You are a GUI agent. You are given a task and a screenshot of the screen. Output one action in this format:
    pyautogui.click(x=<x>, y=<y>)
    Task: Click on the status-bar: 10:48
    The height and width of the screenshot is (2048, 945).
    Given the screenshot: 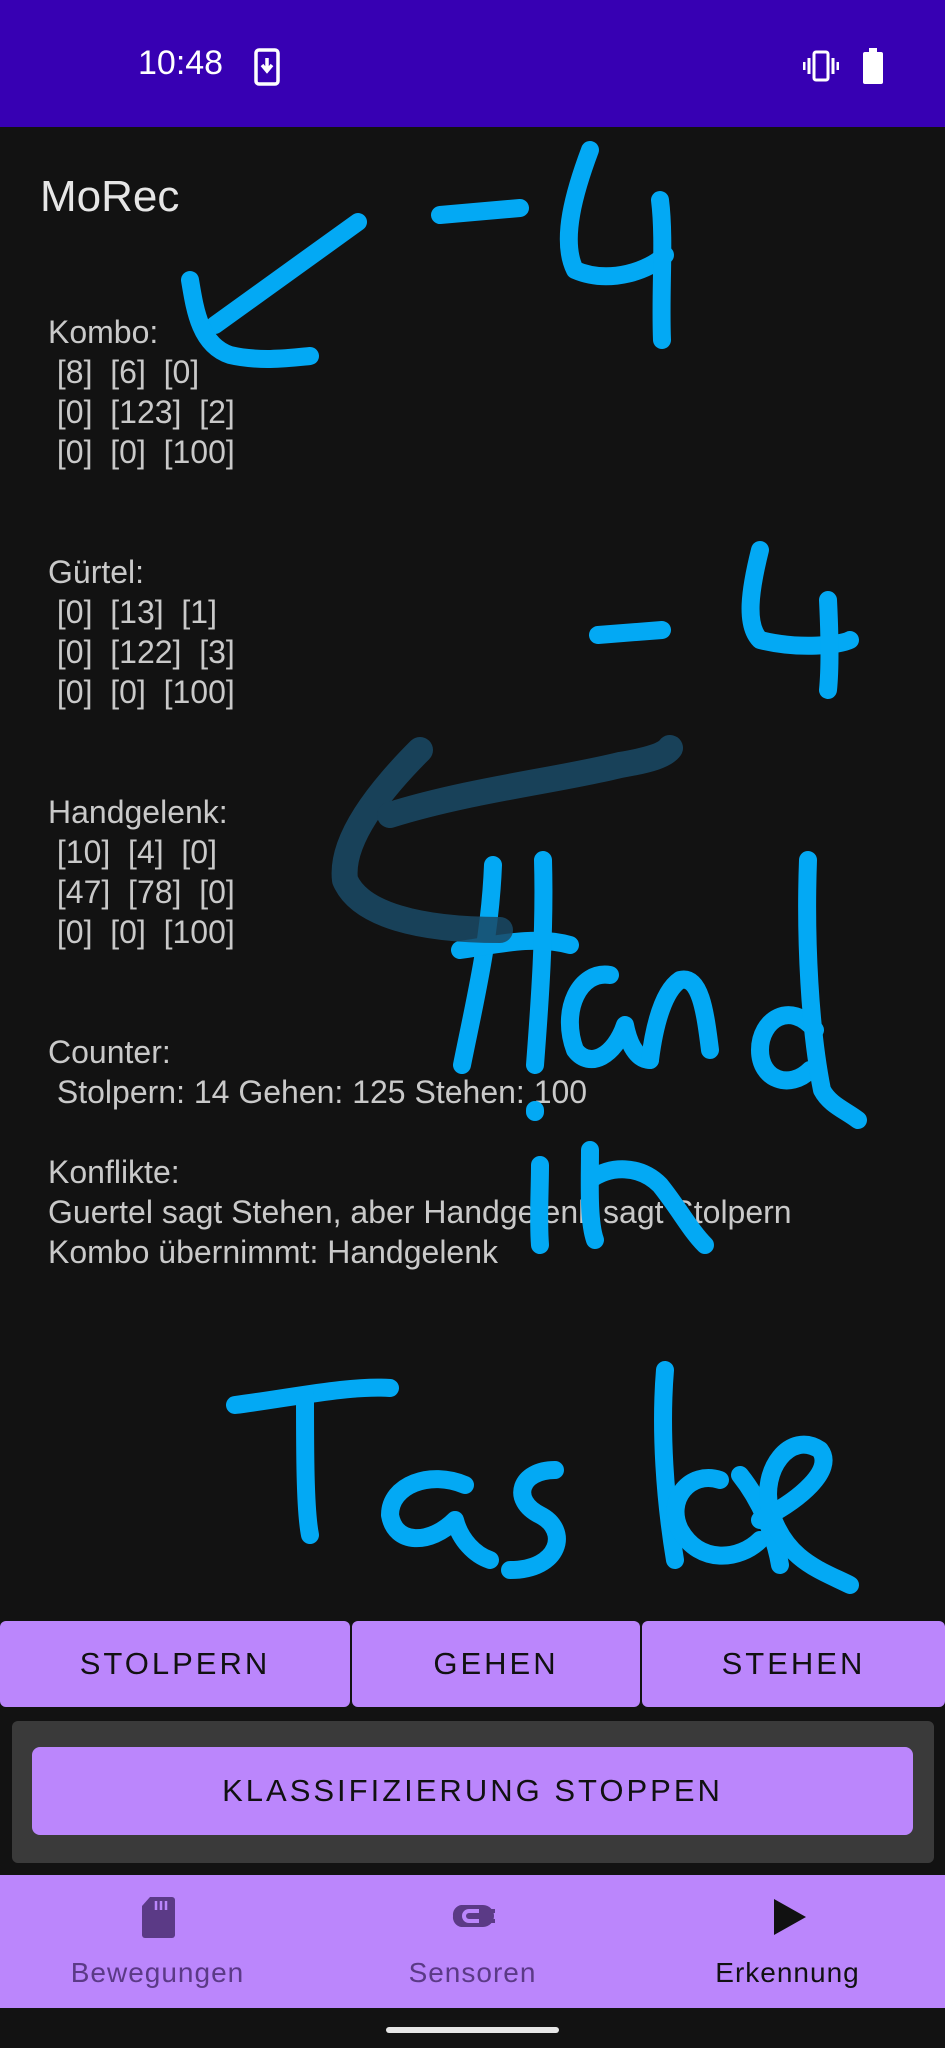 What is the action you would take?
    pyautogui.click(x=472, y=63)
    